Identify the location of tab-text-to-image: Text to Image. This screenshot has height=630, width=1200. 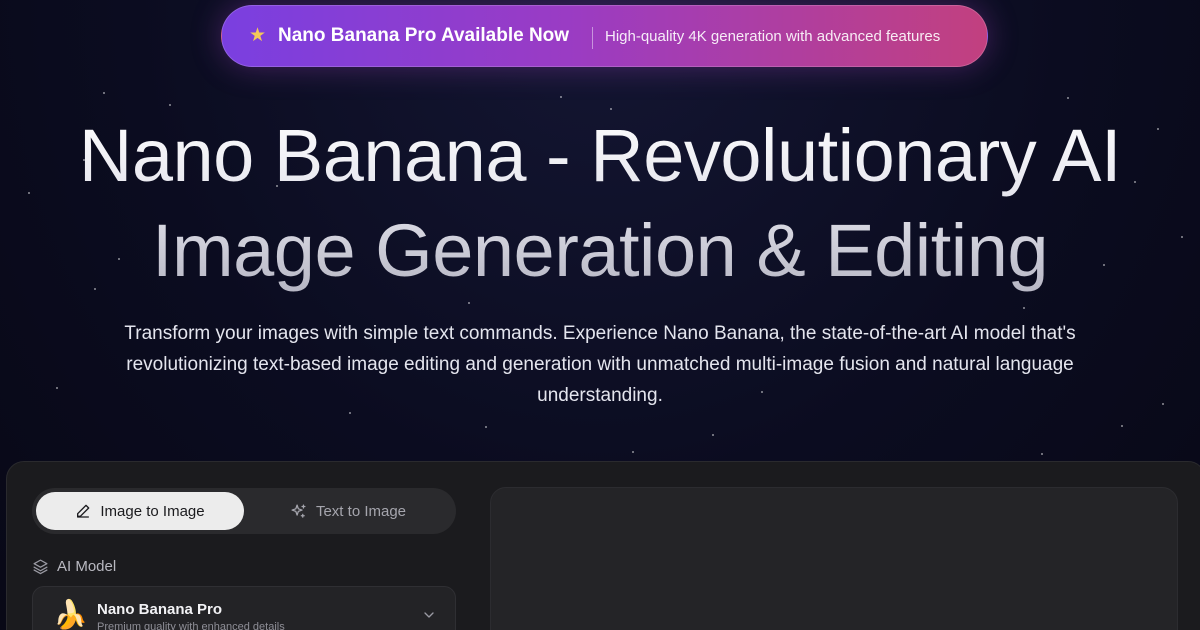
(348, 511).